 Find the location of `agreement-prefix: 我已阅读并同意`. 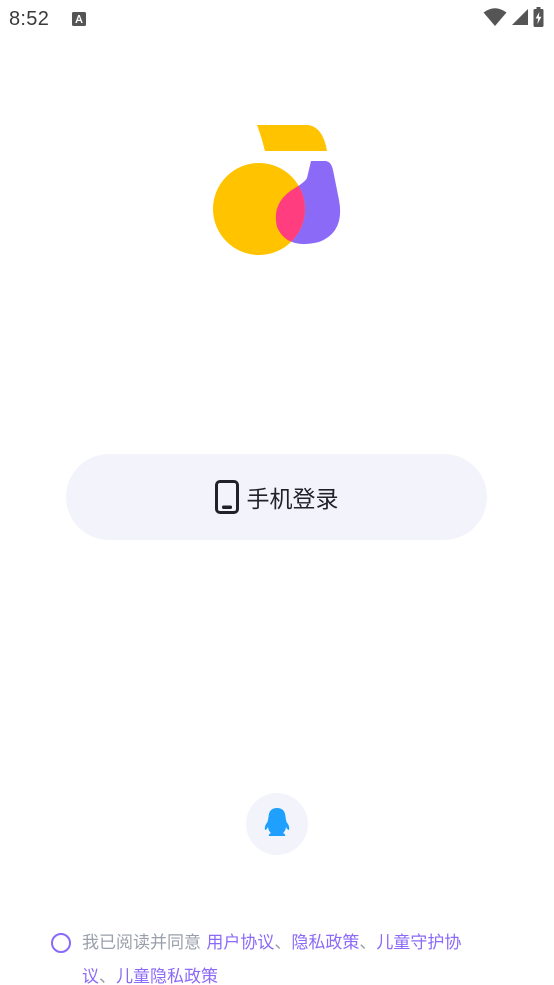

agreement-prefix: 我已阅读并同意 is located at coordinates (144, 943).